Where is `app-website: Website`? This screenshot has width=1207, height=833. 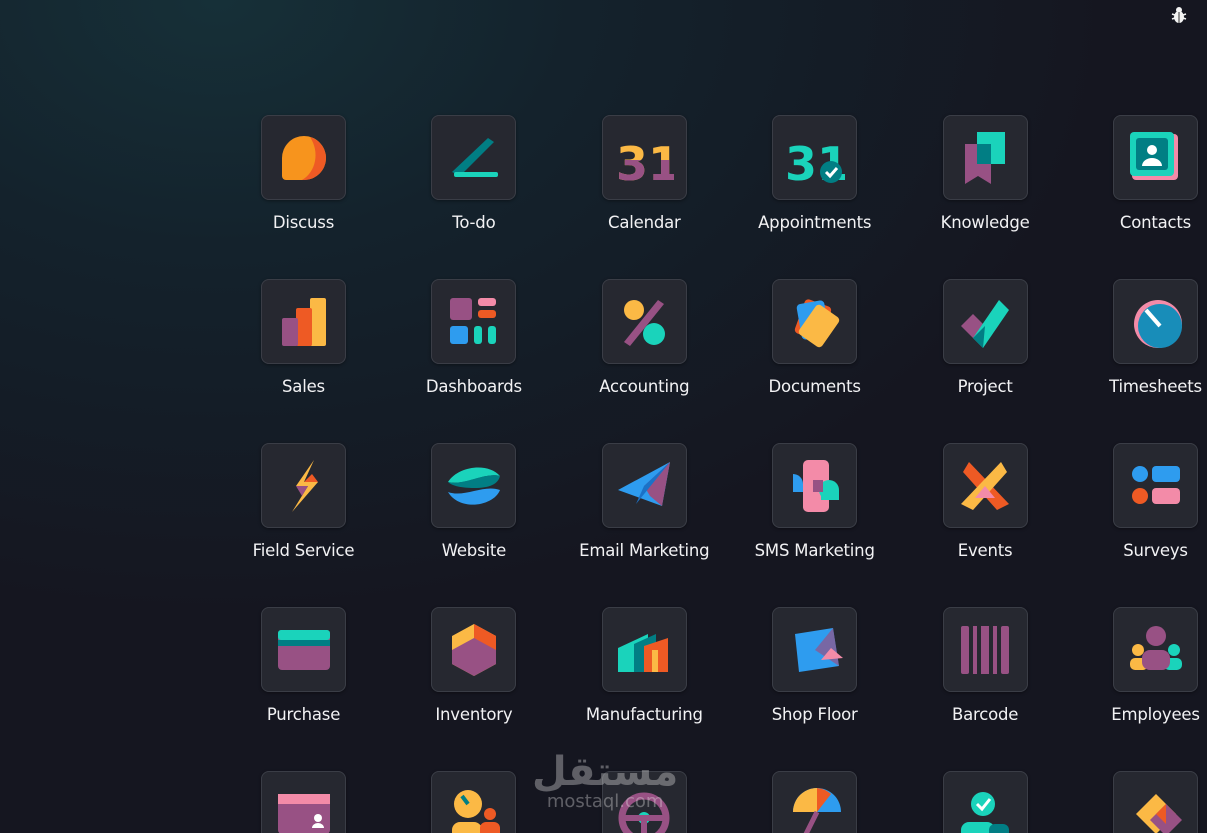 app-website: Website is located at coordinates (474, 501).